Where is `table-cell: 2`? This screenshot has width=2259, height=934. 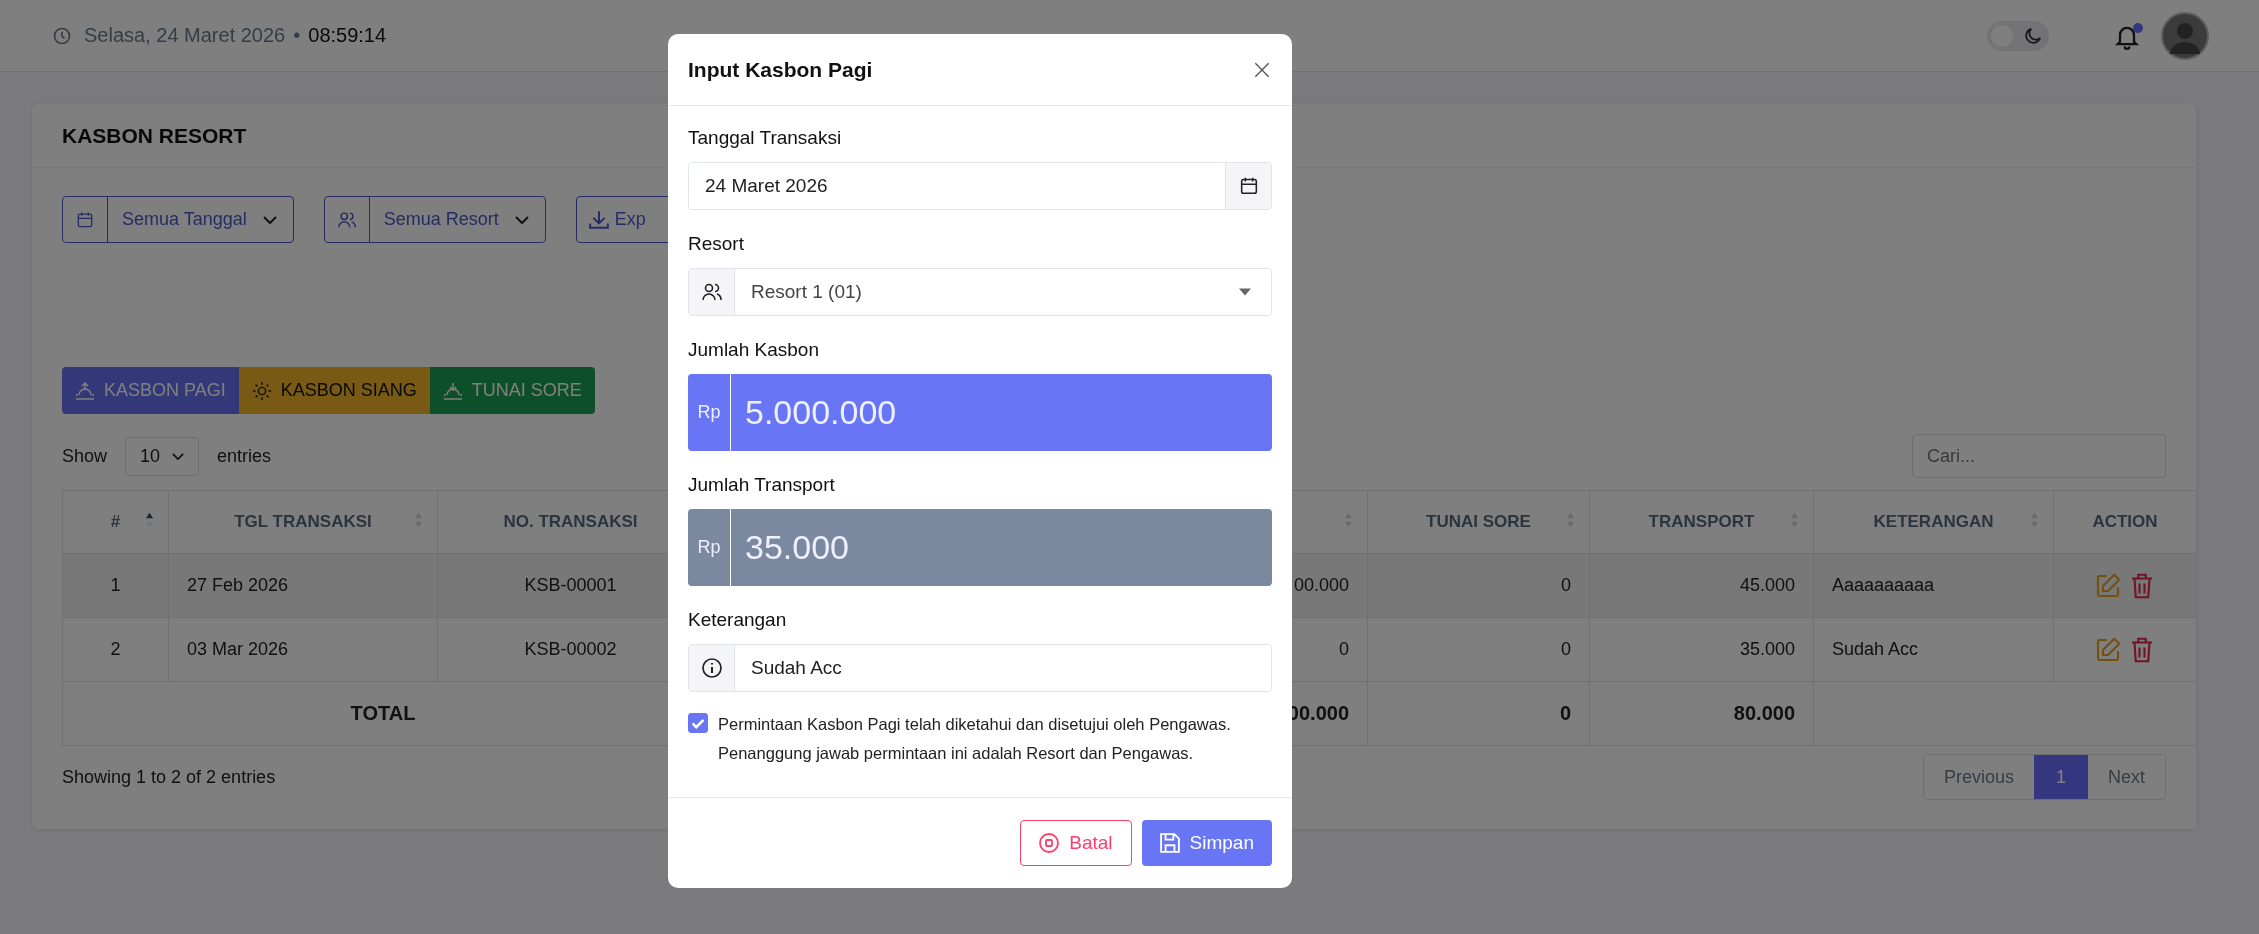 table-cell: 2 is located at coordinates (115, 649).